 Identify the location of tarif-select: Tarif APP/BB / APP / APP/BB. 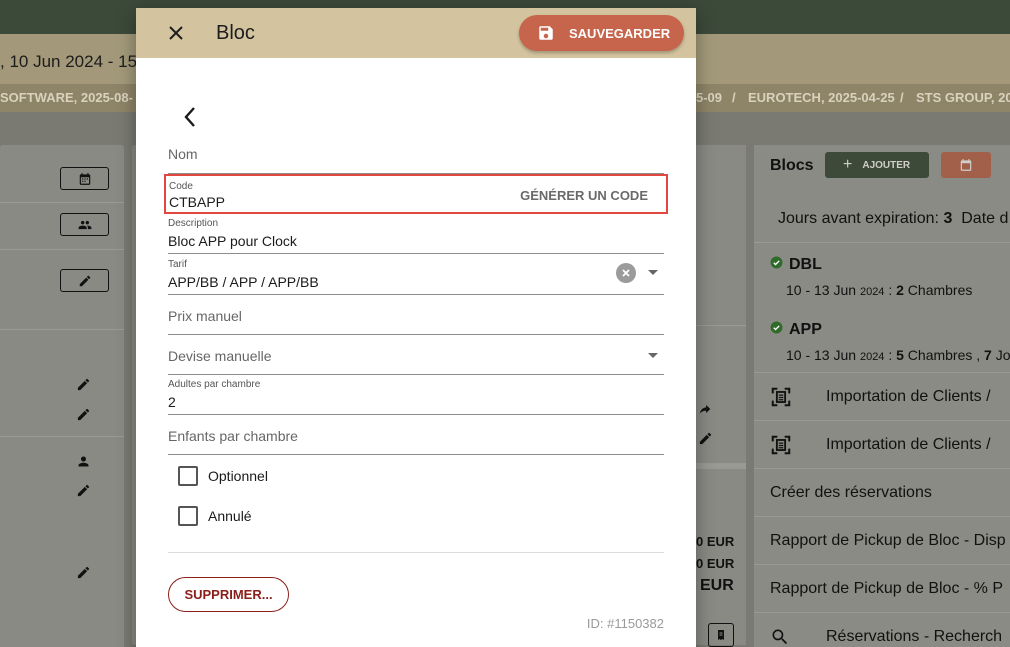
(416, 275).